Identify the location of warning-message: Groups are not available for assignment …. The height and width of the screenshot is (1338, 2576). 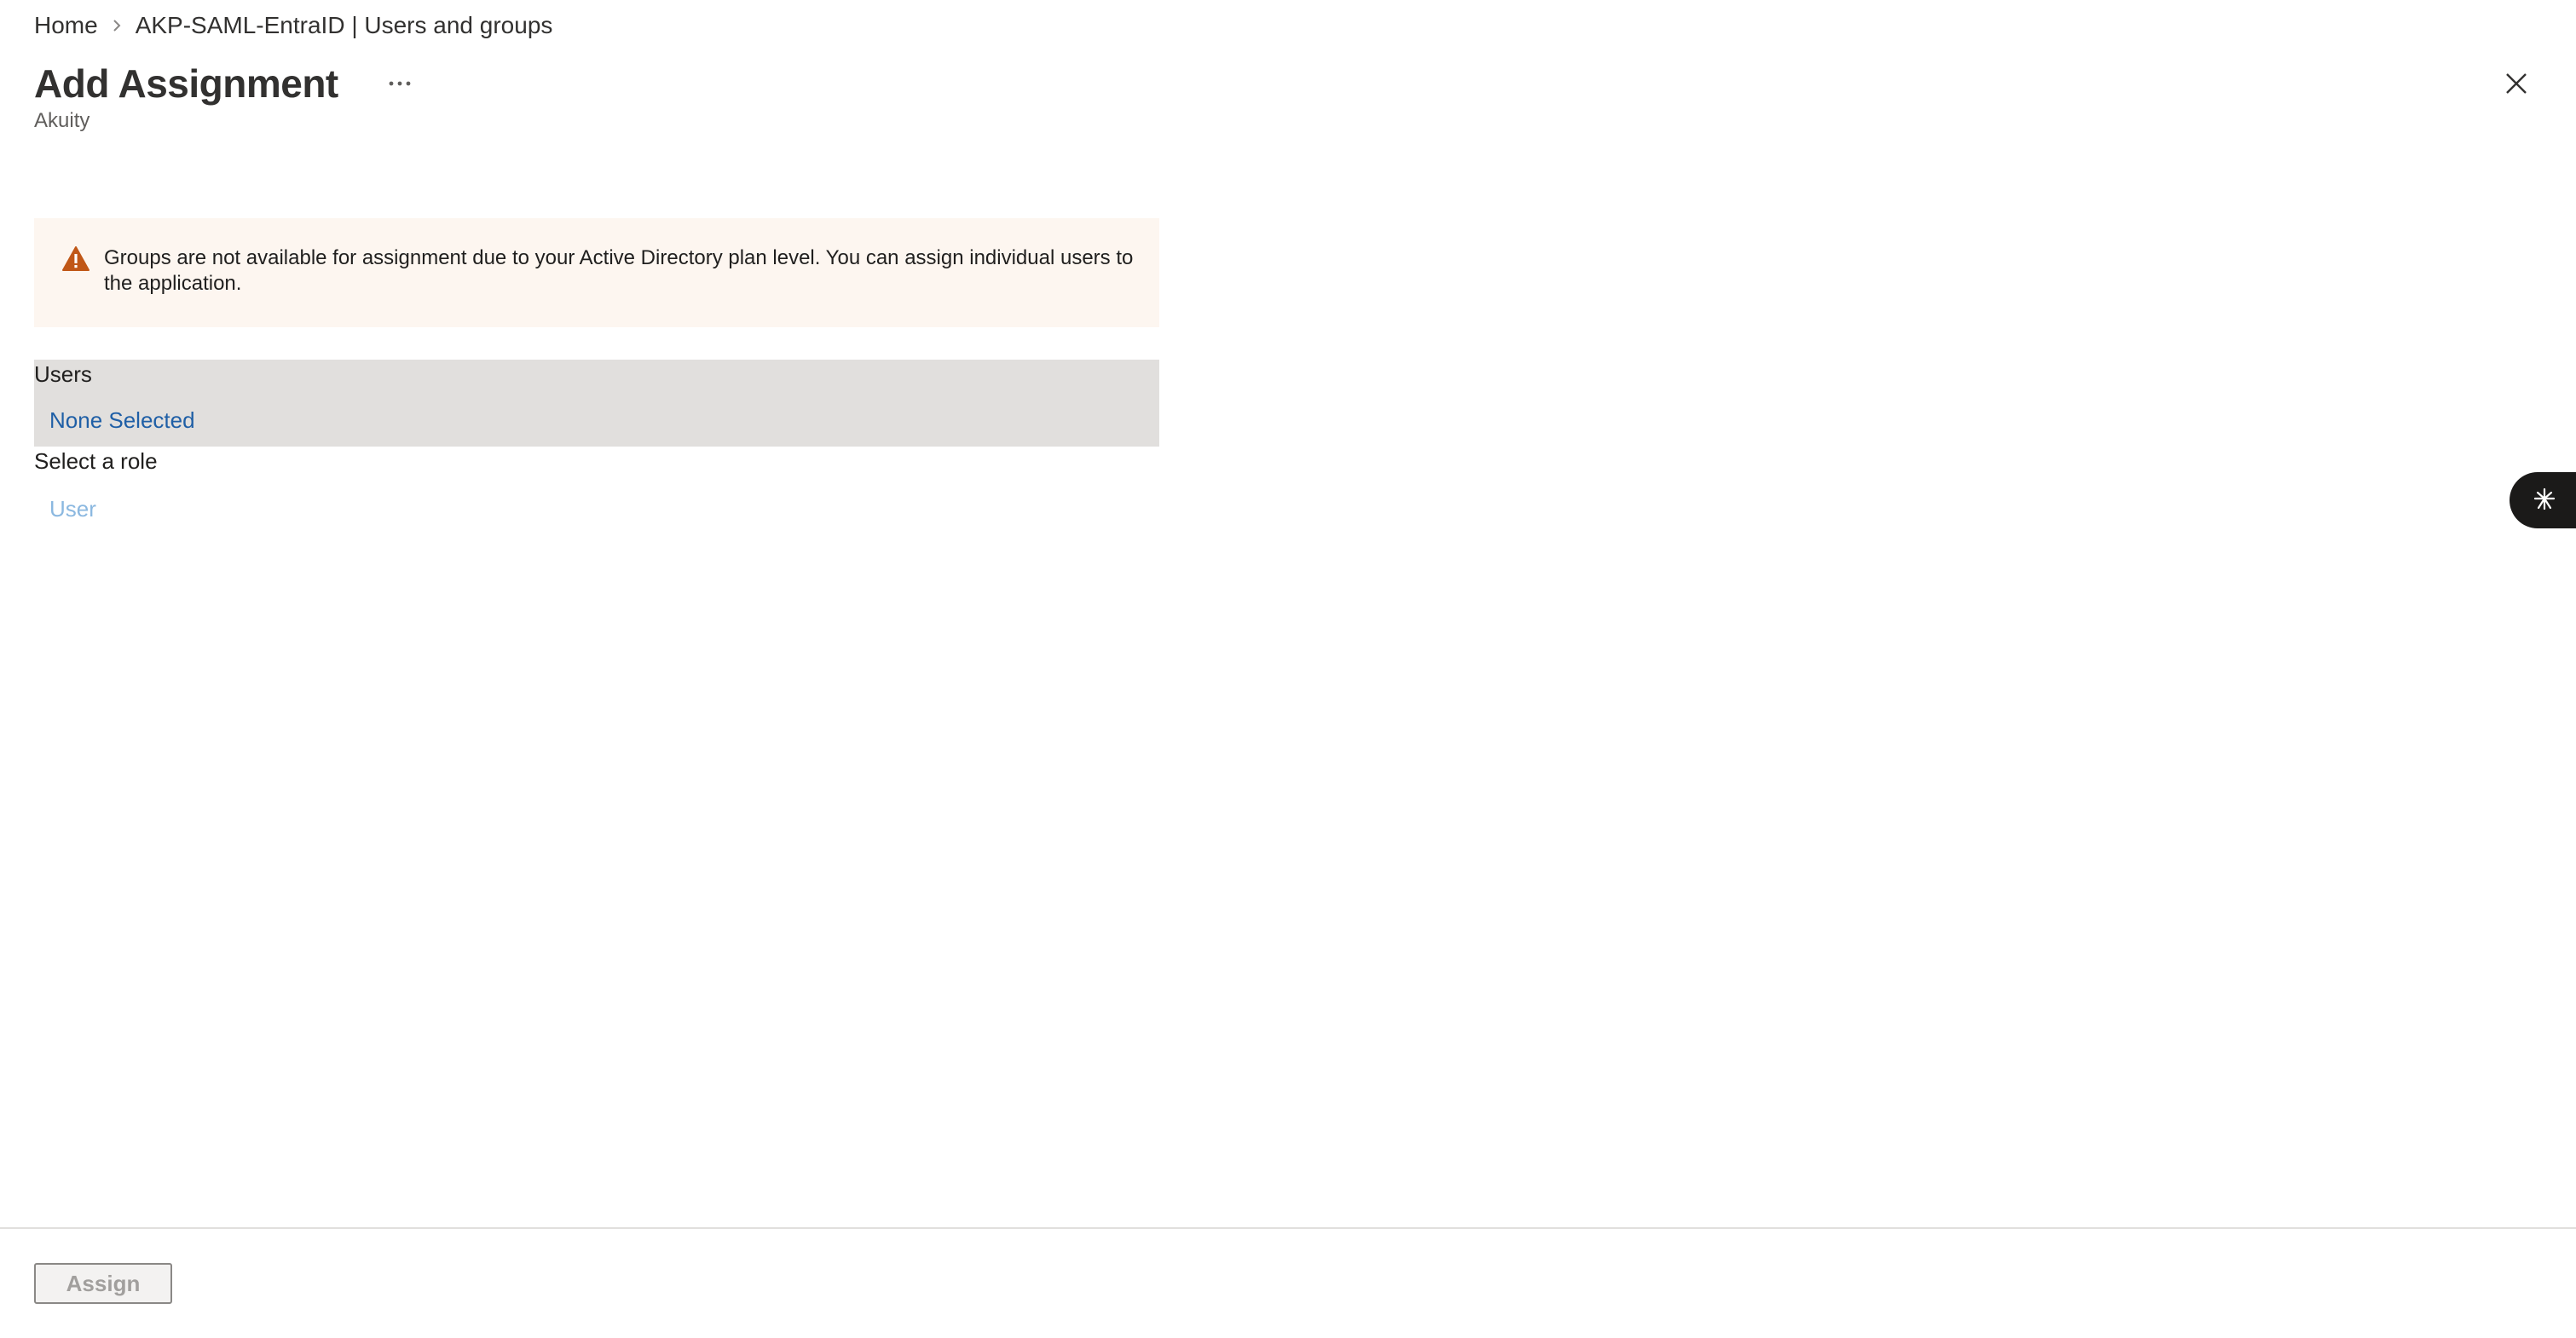
(619, 270).